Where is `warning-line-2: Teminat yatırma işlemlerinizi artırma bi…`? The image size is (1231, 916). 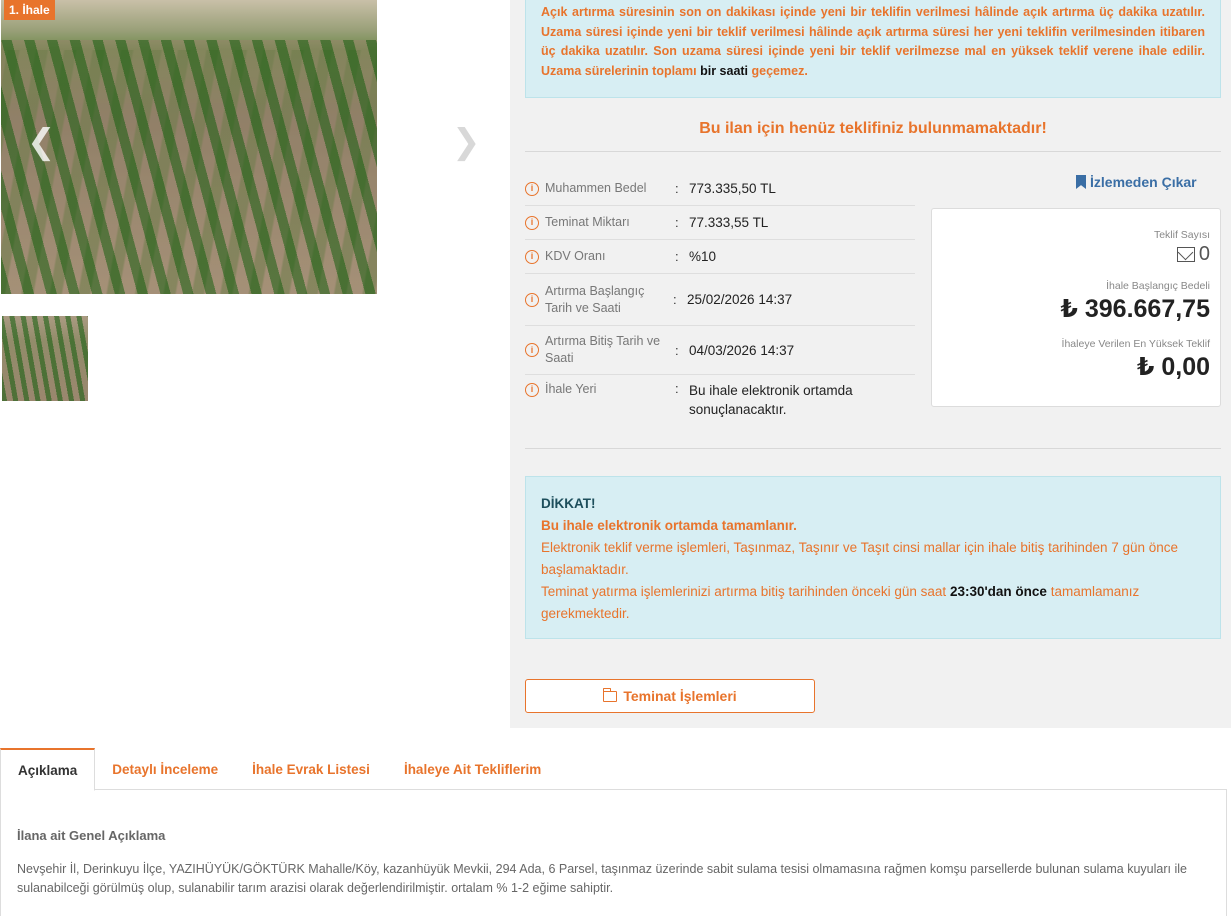 warning-line-2: Teminat yatırma işlemlerinizi artırma bi… is located at coordinates (840, 602).